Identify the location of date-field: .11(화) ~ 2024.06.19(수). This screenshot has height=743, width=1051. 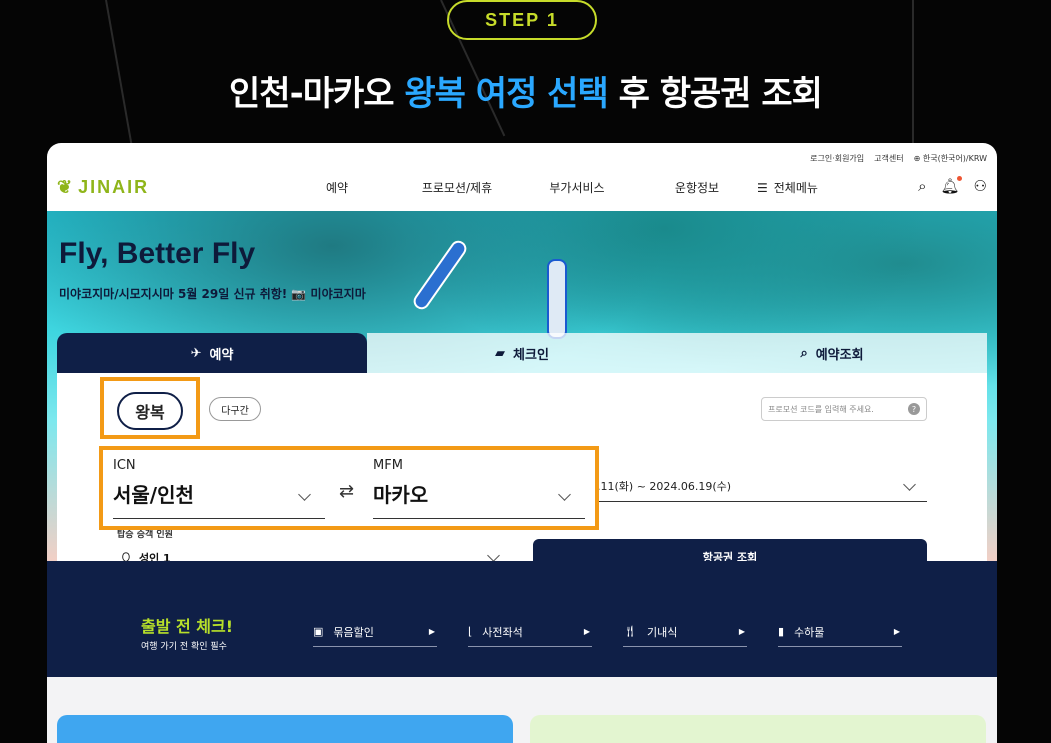
(664, 486).